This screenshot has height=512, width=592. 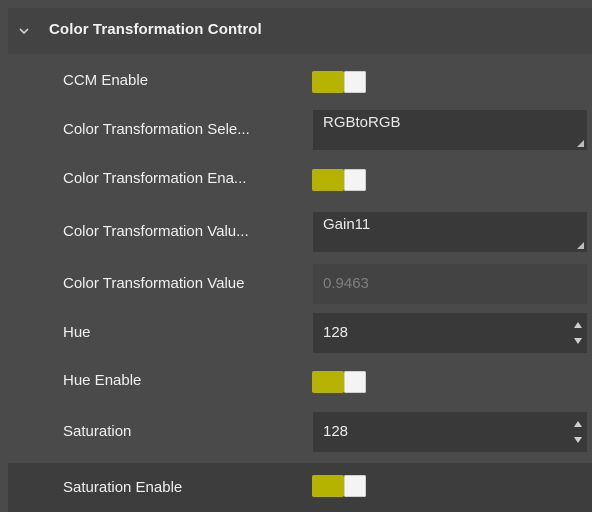 What do you see at coordinates (154, 283) in the screenshot?
I see `ct-value-label: Color Transformation Value` at bounding box center [154, 283].